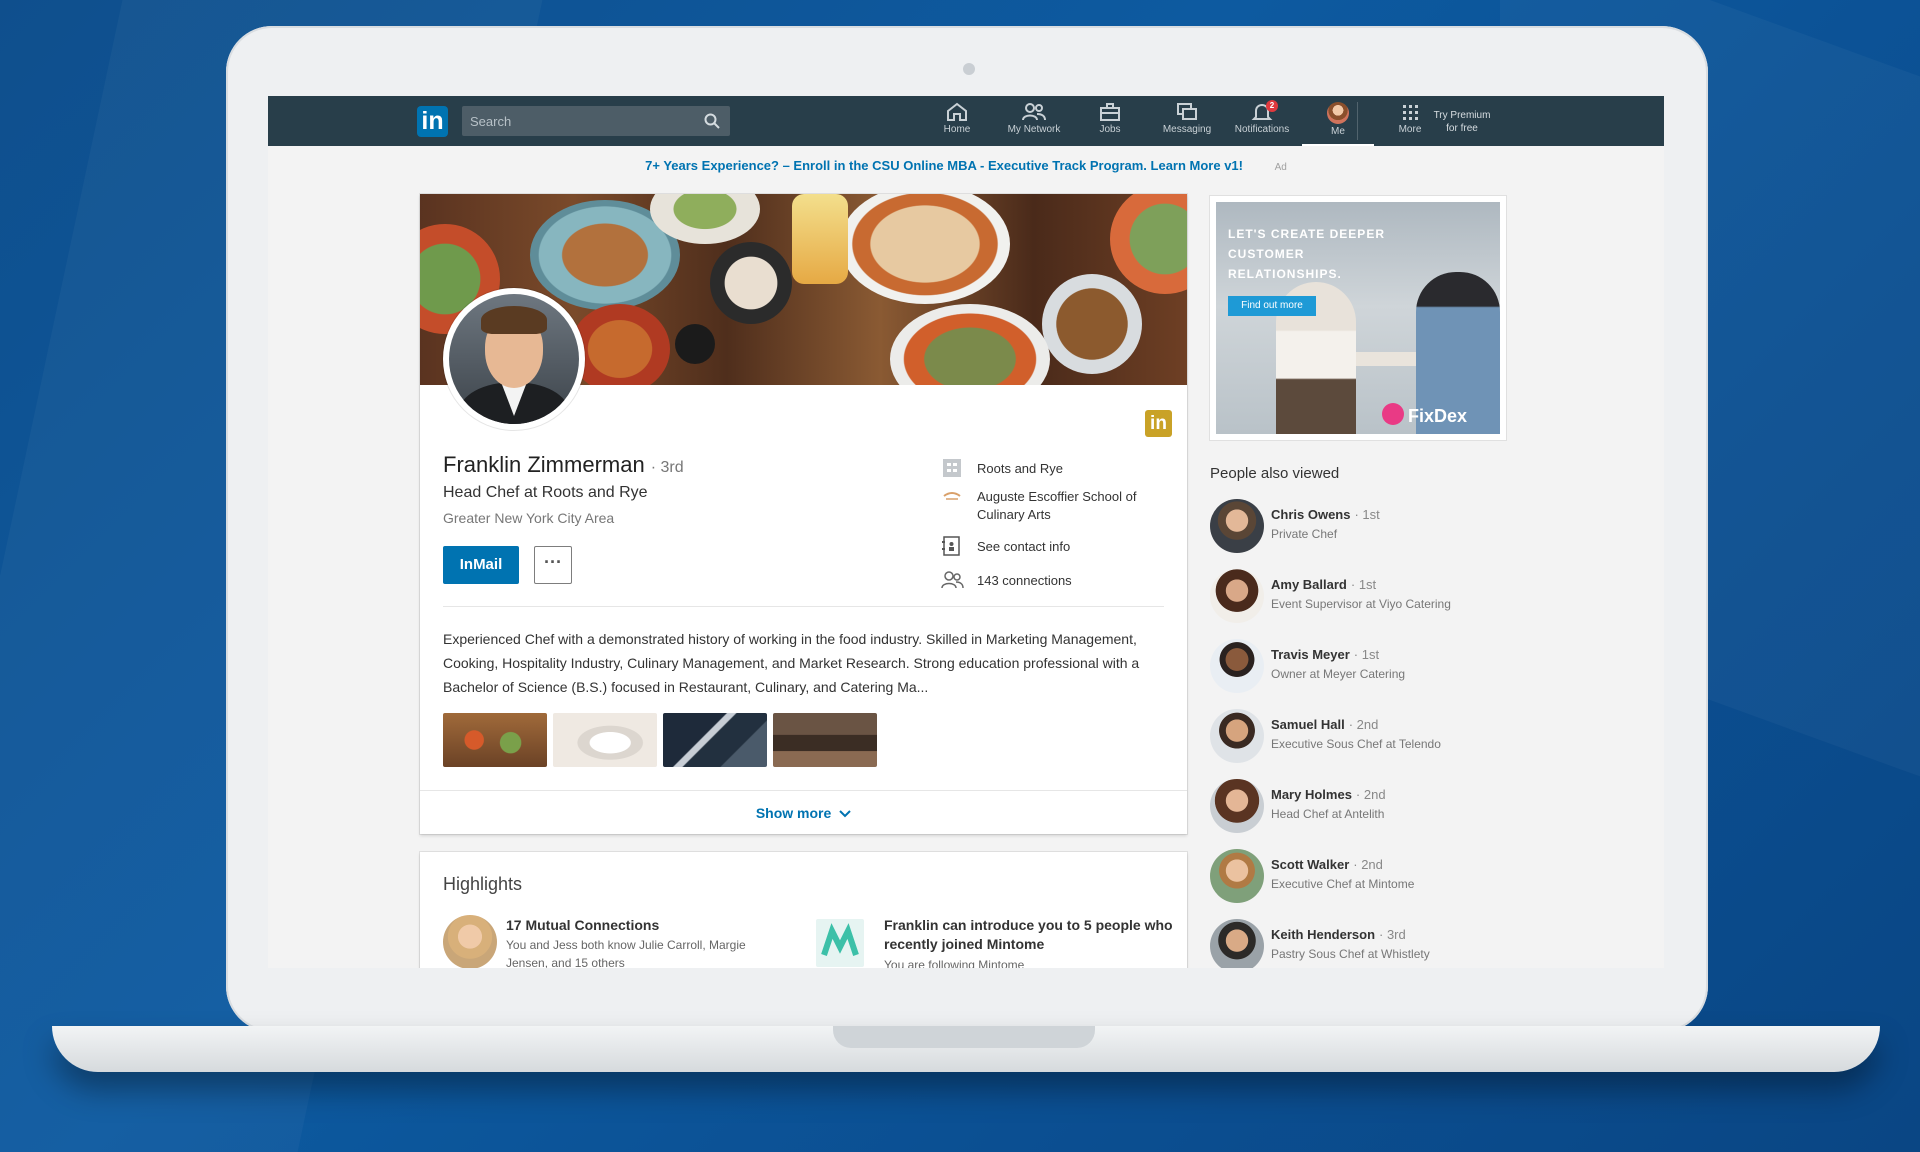  I want to click on divider, so click(803, 606).